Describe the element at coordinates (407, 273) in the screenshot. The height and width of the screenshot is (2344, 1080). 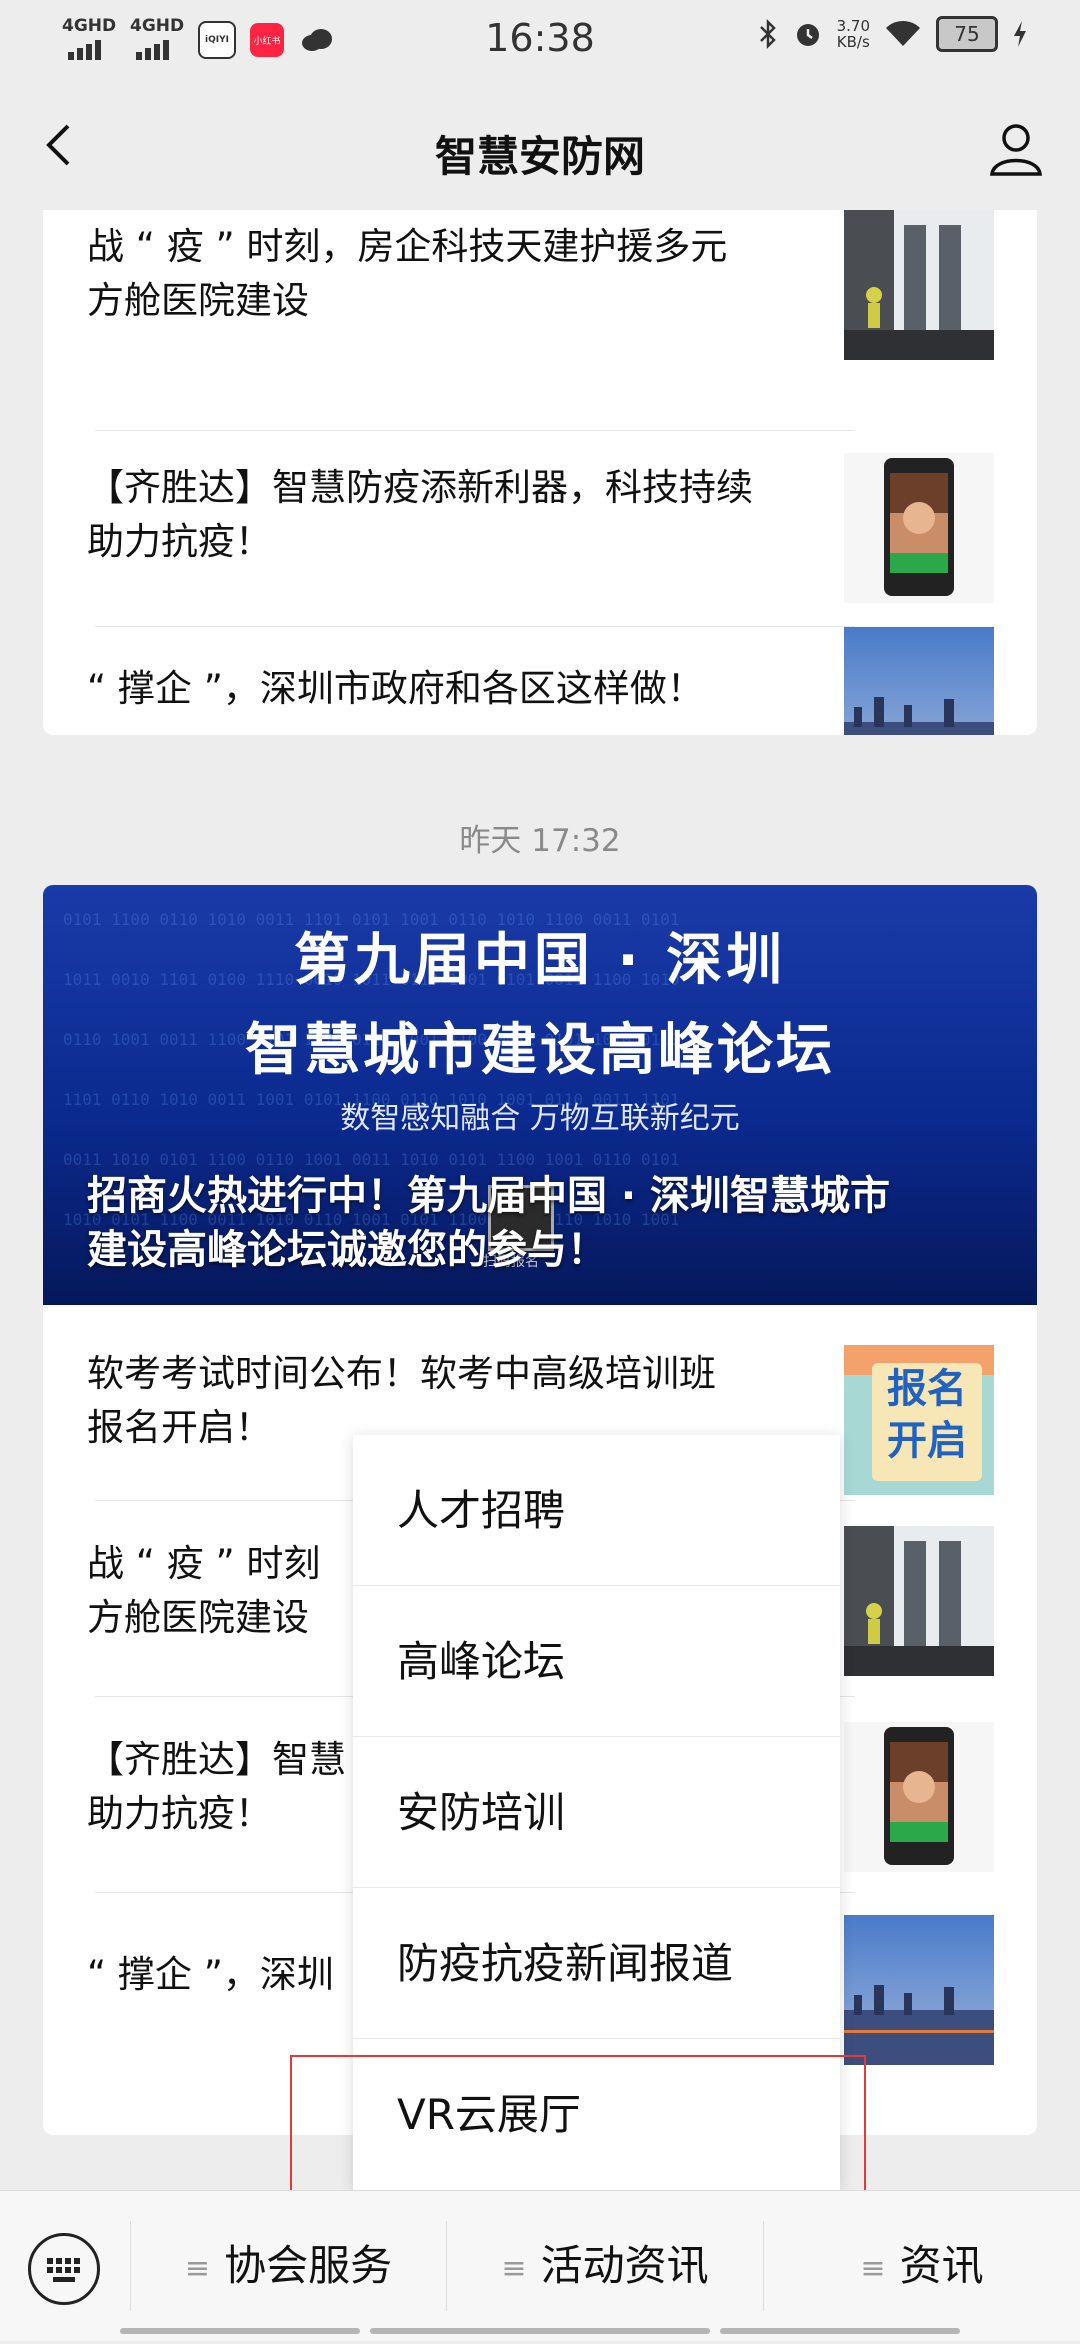
I see `article-title: 战 “ 疫 ” 时刻，房企科技天建护援多元 方舱医院建设` at that location.